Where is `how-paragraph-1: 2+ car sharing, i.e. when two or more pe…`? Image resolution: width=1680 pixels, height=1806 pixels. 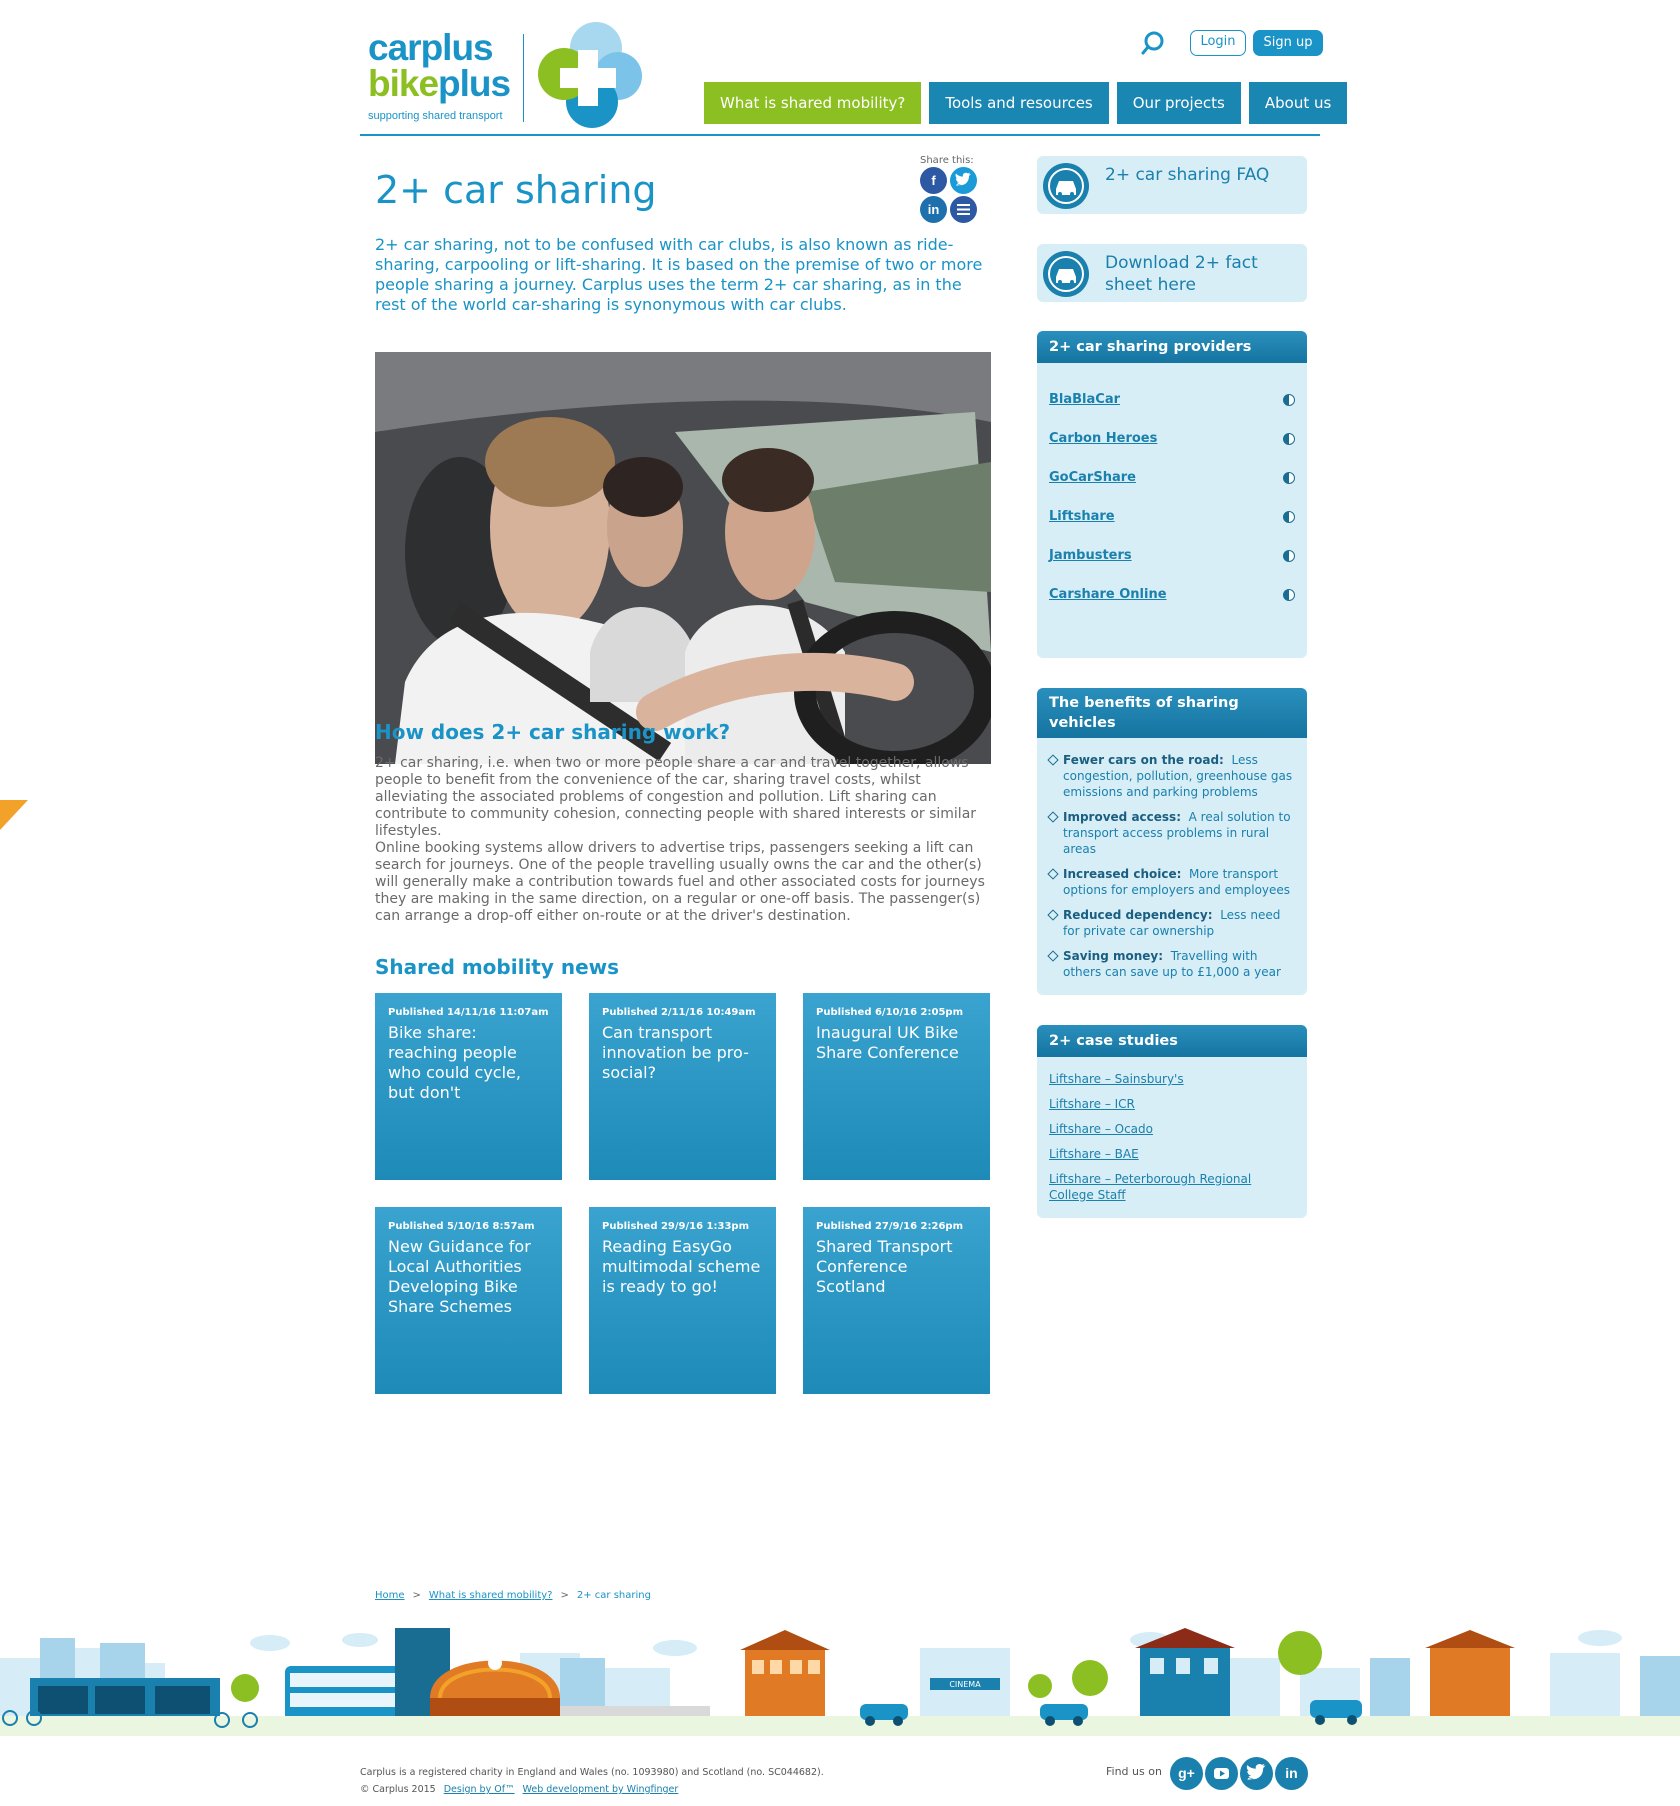
how-paragraph-1: 2+ car sharing, i.e. when two or more pe… is located at coordinates (676, 797).